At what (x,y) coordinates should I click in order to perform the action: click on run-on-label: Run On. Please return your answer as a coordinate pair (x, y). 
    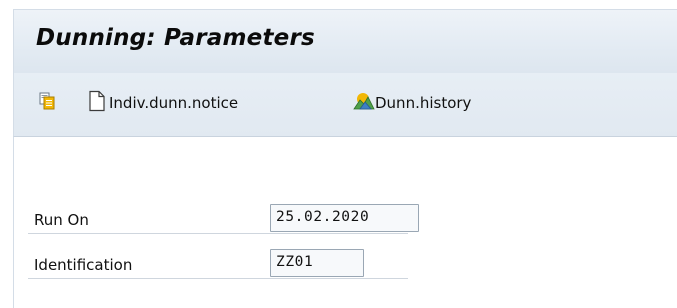
    Looking at the image, I should click on (61, 220).